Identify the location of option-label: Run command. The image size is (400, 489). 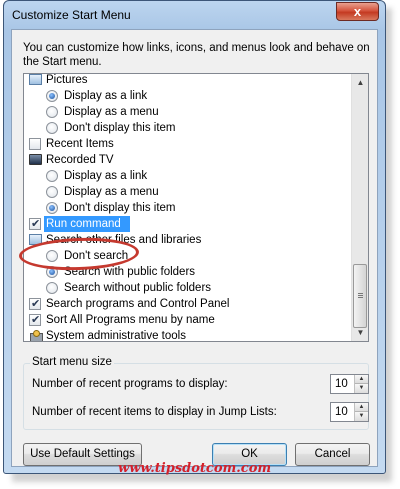
(83, 224).